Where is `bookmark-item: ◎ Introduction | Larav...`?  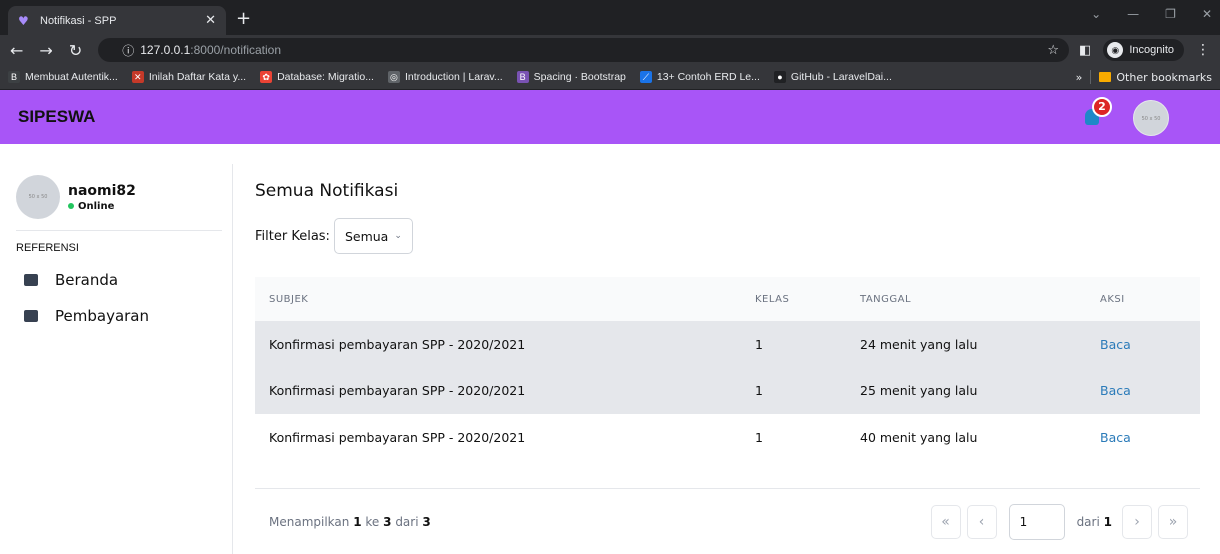 bookmark-item: ◎ Introduction | Larav... is located at coordinates (445, 77).